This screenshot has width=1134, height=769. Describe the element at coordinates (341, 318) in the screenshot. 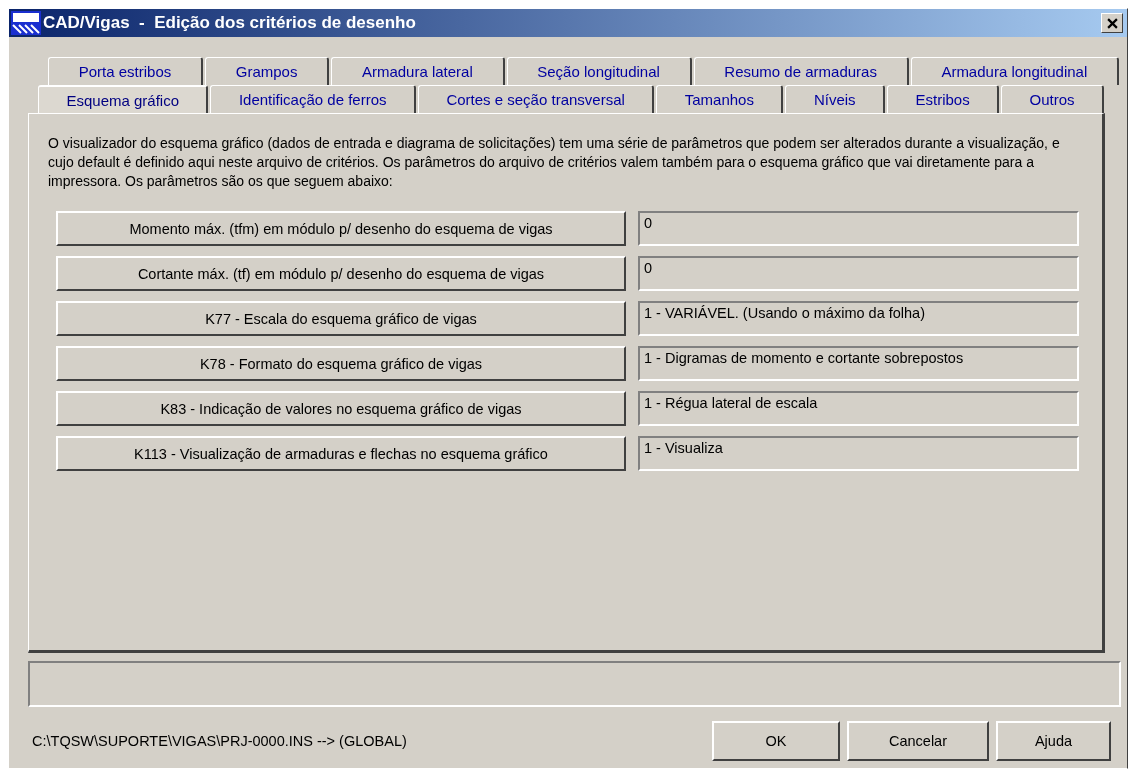

I see `parameter-button: K77 - Escala do esquema gráfico de vigas` at that location.